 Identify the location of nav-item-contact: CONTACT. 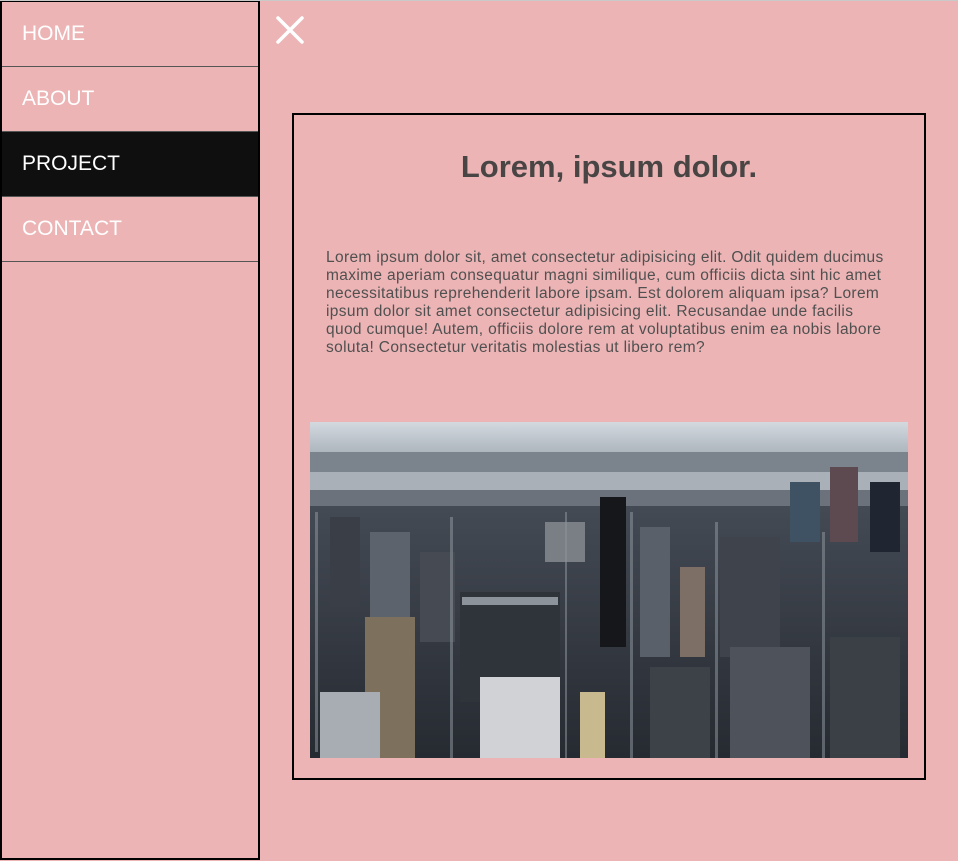
(130, 229).